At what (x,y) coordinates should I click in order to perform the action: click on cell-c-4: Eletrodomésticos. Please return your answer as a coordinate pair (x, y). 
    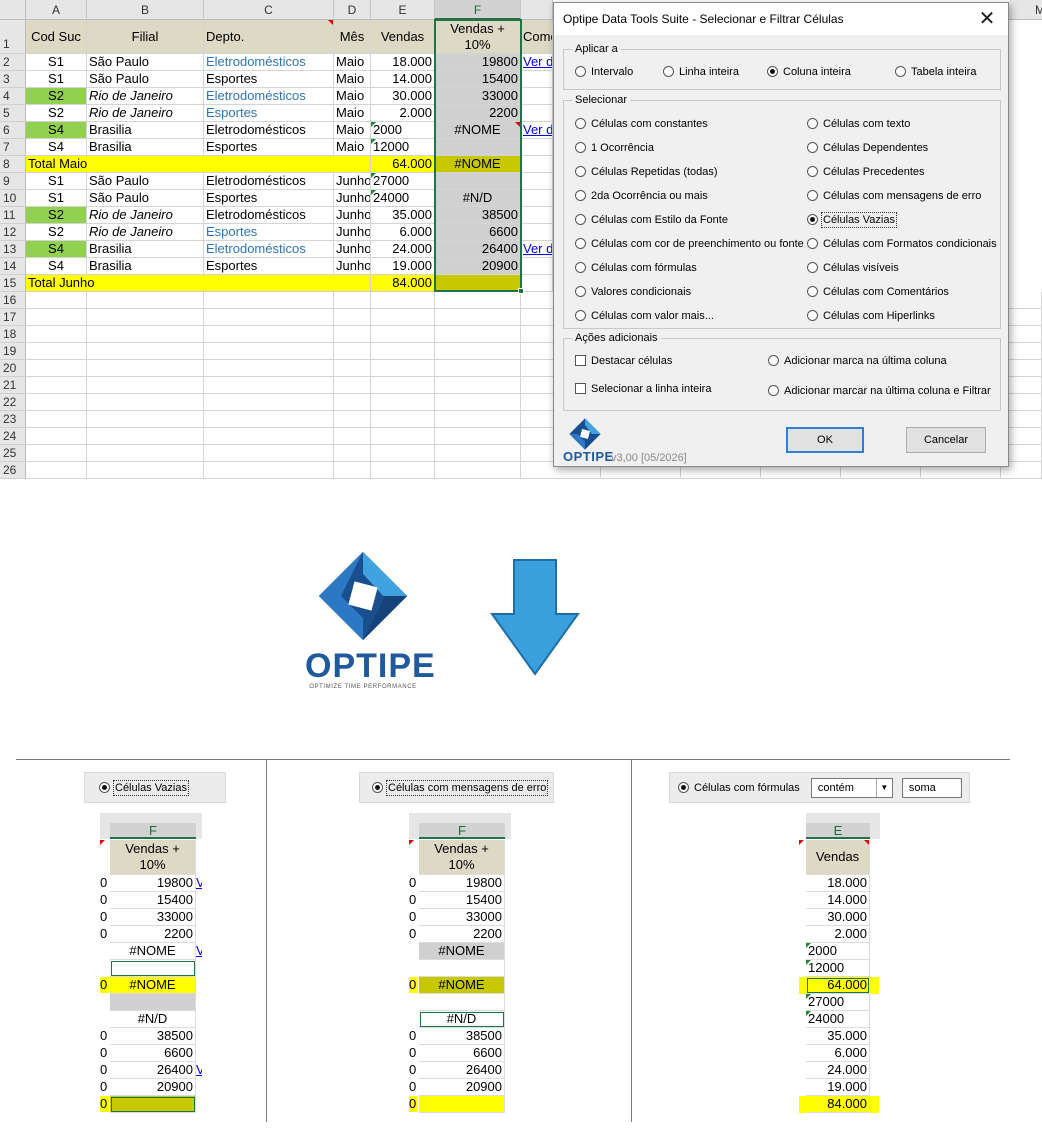
    Looking at the image, I should click on (269, 96).